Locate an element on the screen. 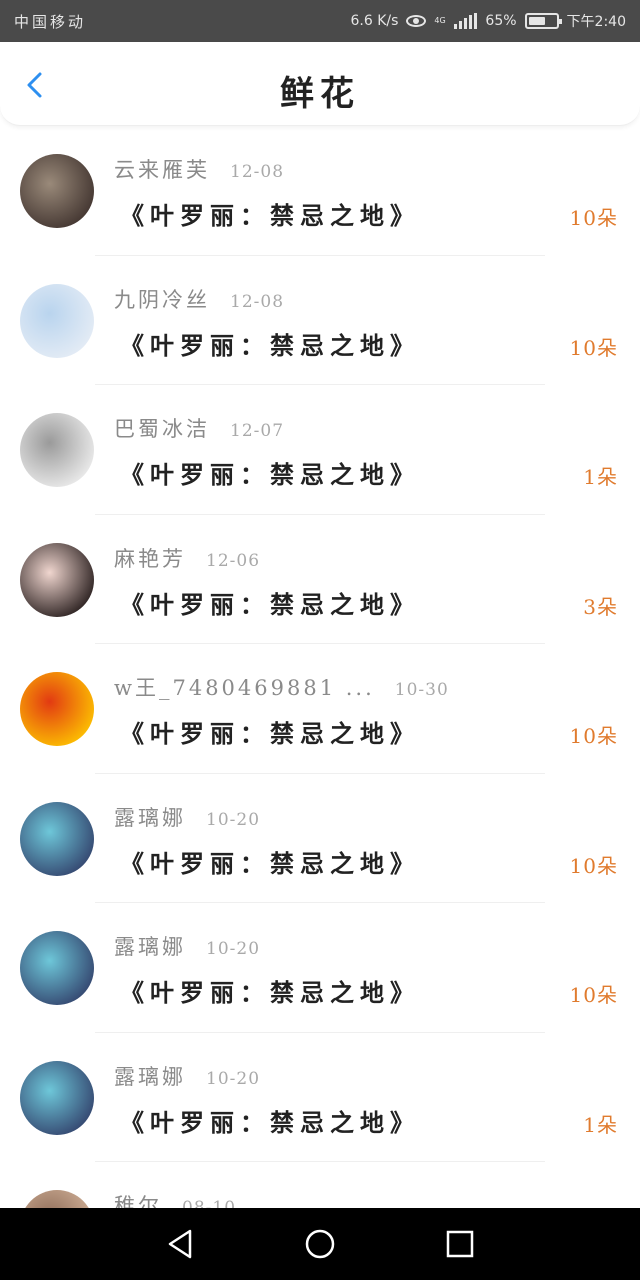  user-name: 巴蜀冰洁 is located at coordinates (162, 428).